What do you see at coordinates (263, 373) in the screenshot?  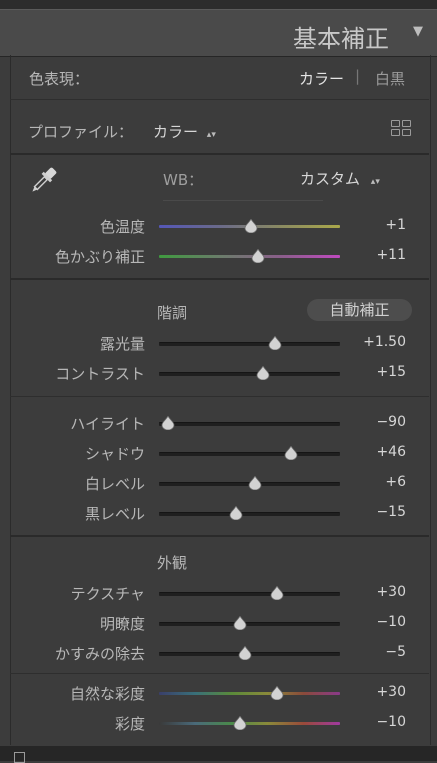 I see `contrast-slider-thumb` at bounding box center [263, 373].